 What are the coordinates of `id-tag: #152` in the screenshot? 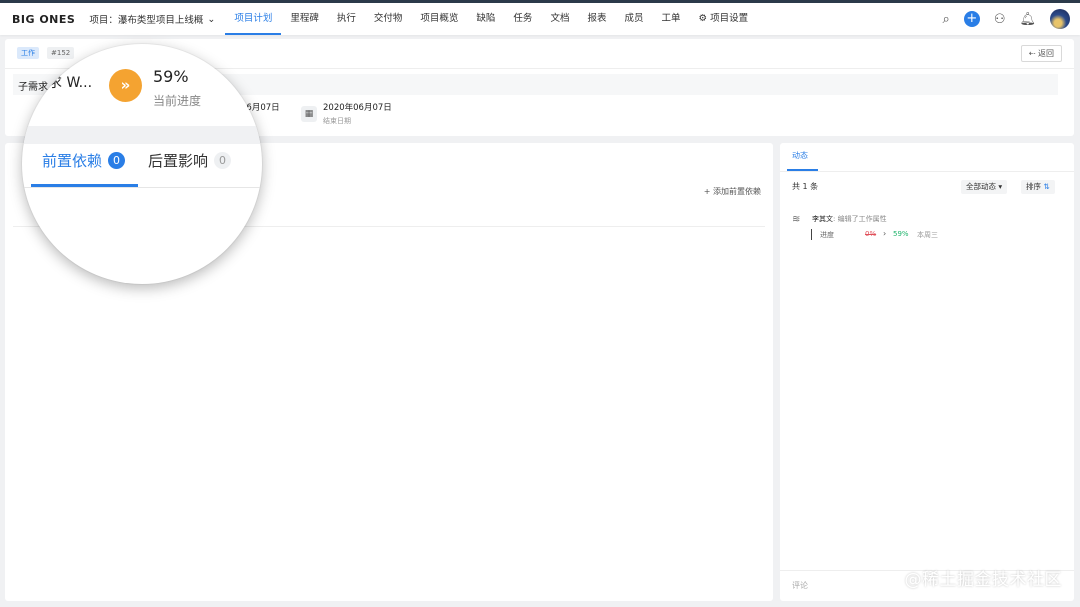 It's located at (61, 53).